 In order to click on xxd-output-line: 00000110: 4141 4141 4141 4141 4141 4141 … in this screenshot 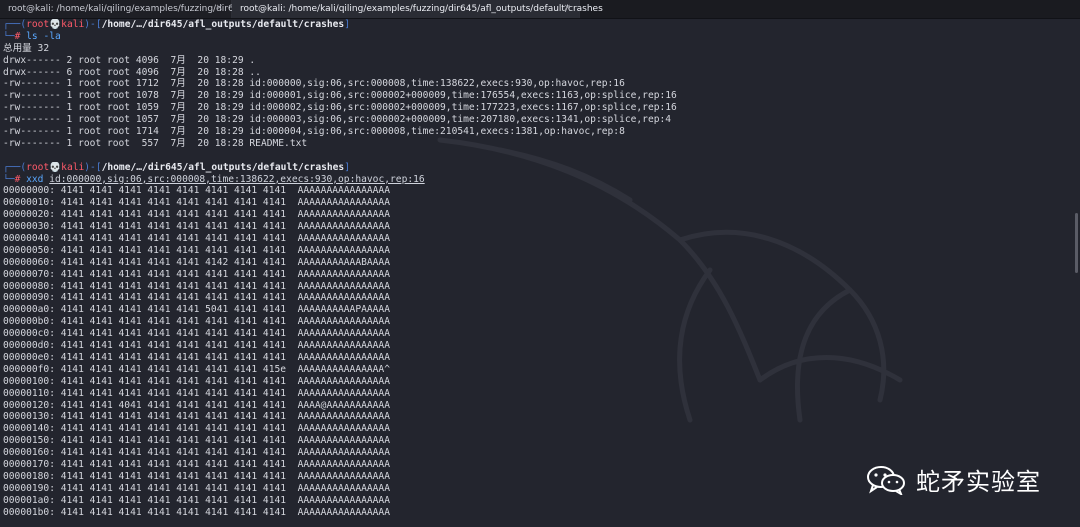, I will do `click(196, 393)`.